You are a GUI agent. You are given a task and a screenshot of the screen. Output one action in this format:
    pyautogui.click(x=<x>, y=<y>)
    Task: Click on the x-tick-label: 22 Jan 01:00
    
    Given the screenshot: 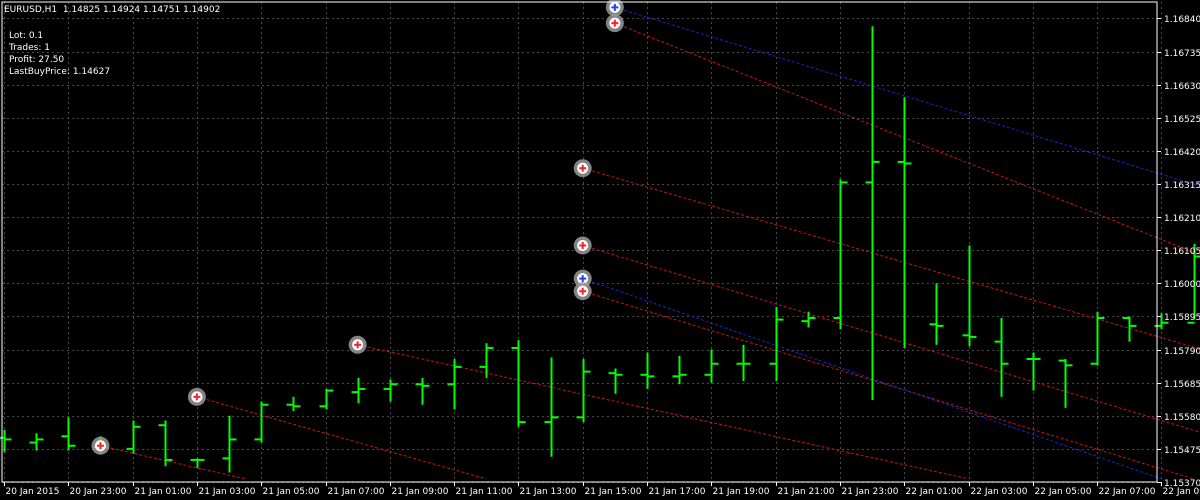 What is the action you would take?
    pyautogui.click(x=934, y=492)
    